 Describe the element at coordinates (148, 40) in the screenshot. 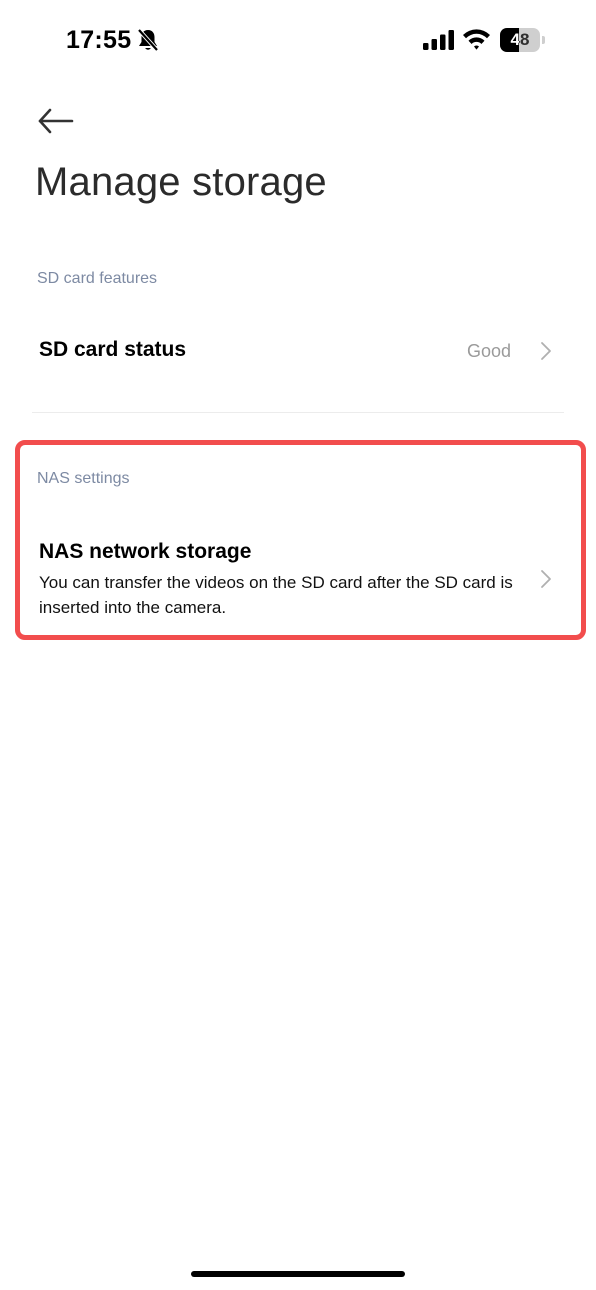

I see `bell-off-icon` at that location.